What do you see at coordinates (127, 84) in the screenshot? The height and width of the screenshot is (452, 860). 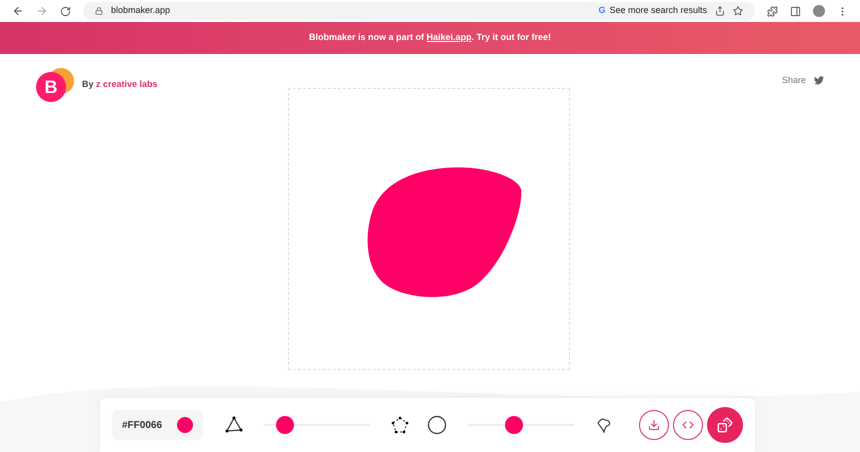 I see `creator-link: z creative labs` at bounding box center [127, 84].